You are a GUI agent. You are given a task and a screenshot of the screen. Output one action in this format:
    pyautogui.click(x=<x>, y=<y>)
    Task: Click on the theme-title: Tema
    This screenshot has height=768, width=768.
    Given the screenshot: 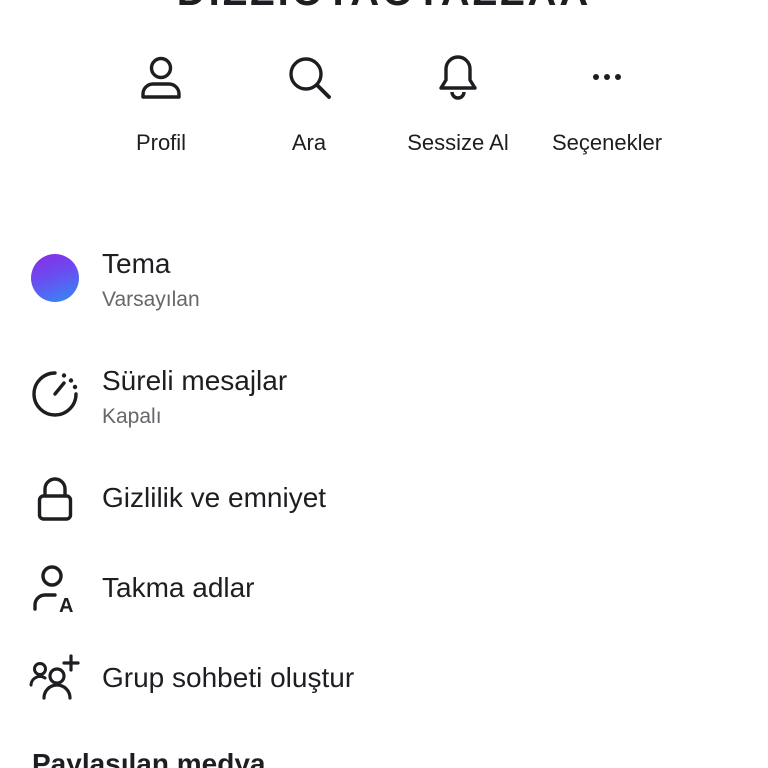 What is the action you would take?
    pyautogui.click(x=136, y=263)
    